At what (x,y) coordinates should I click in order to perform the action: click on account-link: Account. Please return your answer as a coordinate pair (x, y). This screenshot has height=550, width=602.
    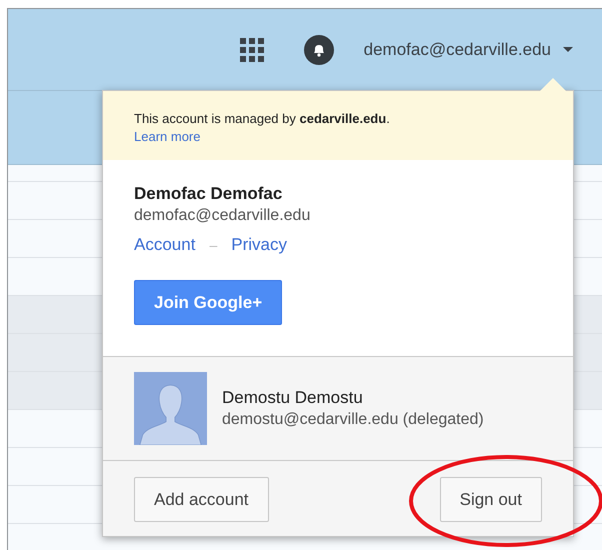
    Looking at the image, I should click on (165, 245).